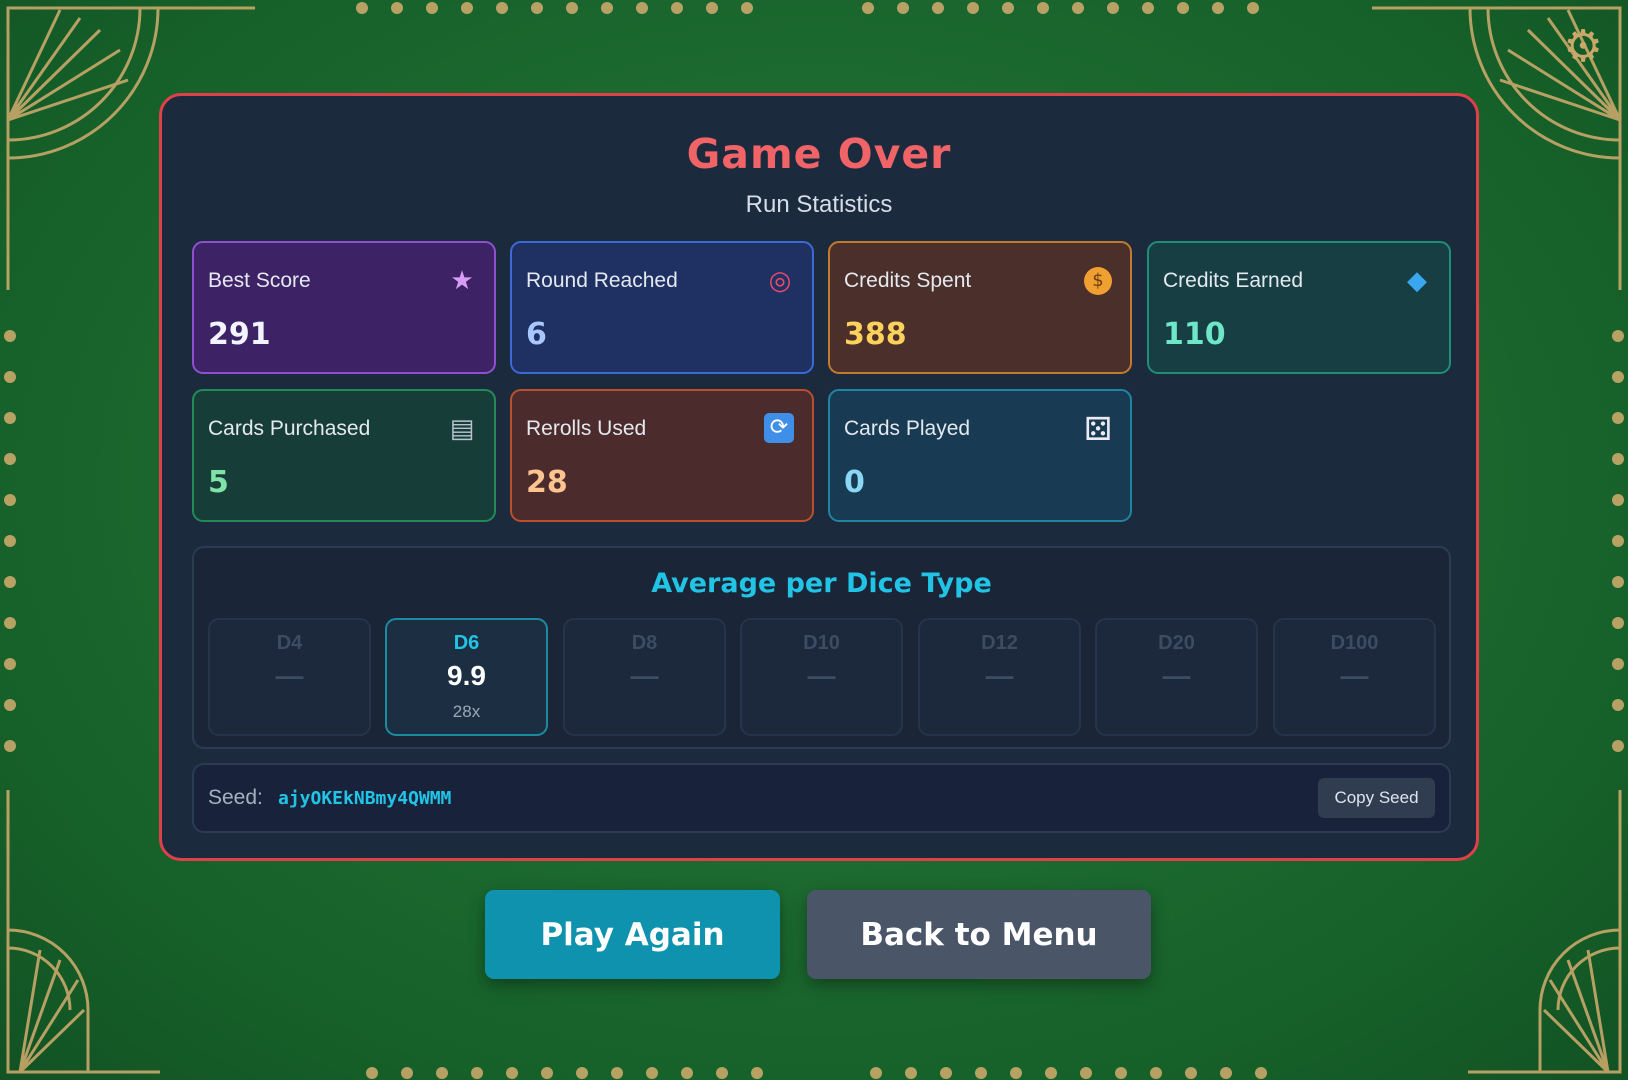 The width and height of the screenshot is (1628, 1080). I want to click on reroll-icon: ⟳, so click(779, 428).